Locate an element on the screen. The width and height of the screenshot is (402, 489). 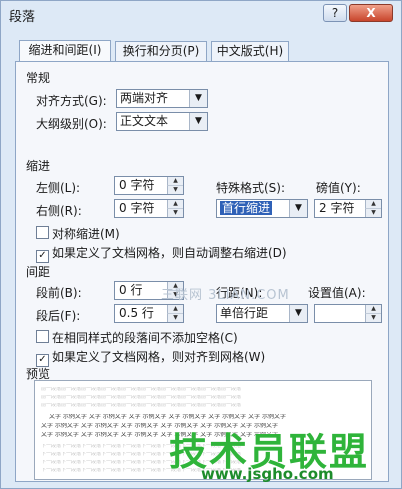
indent-by-spinner: 2 字符 ▲ ▼ is located at coordinates (348, 208).